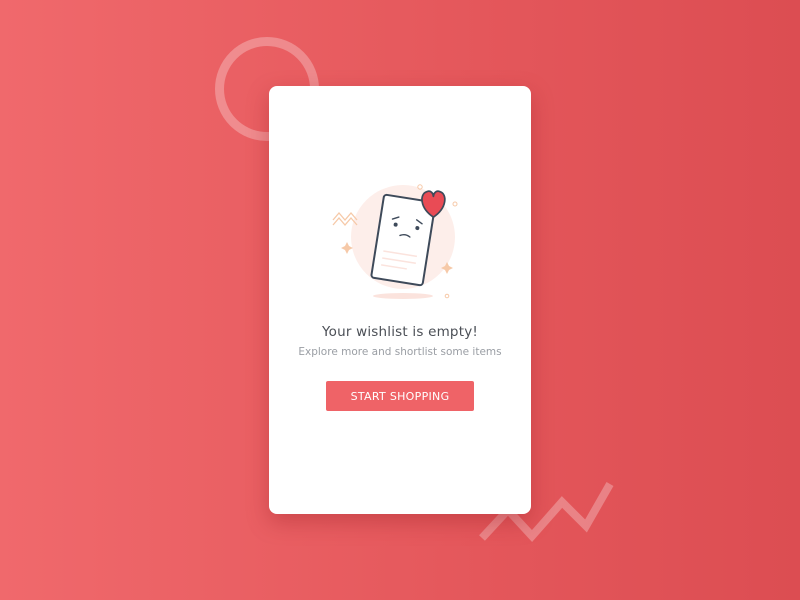 The width and height of the screenshot is (800, 600). I want to click on empty-state-title: Your wishlist is empty!, so click(399, 332).